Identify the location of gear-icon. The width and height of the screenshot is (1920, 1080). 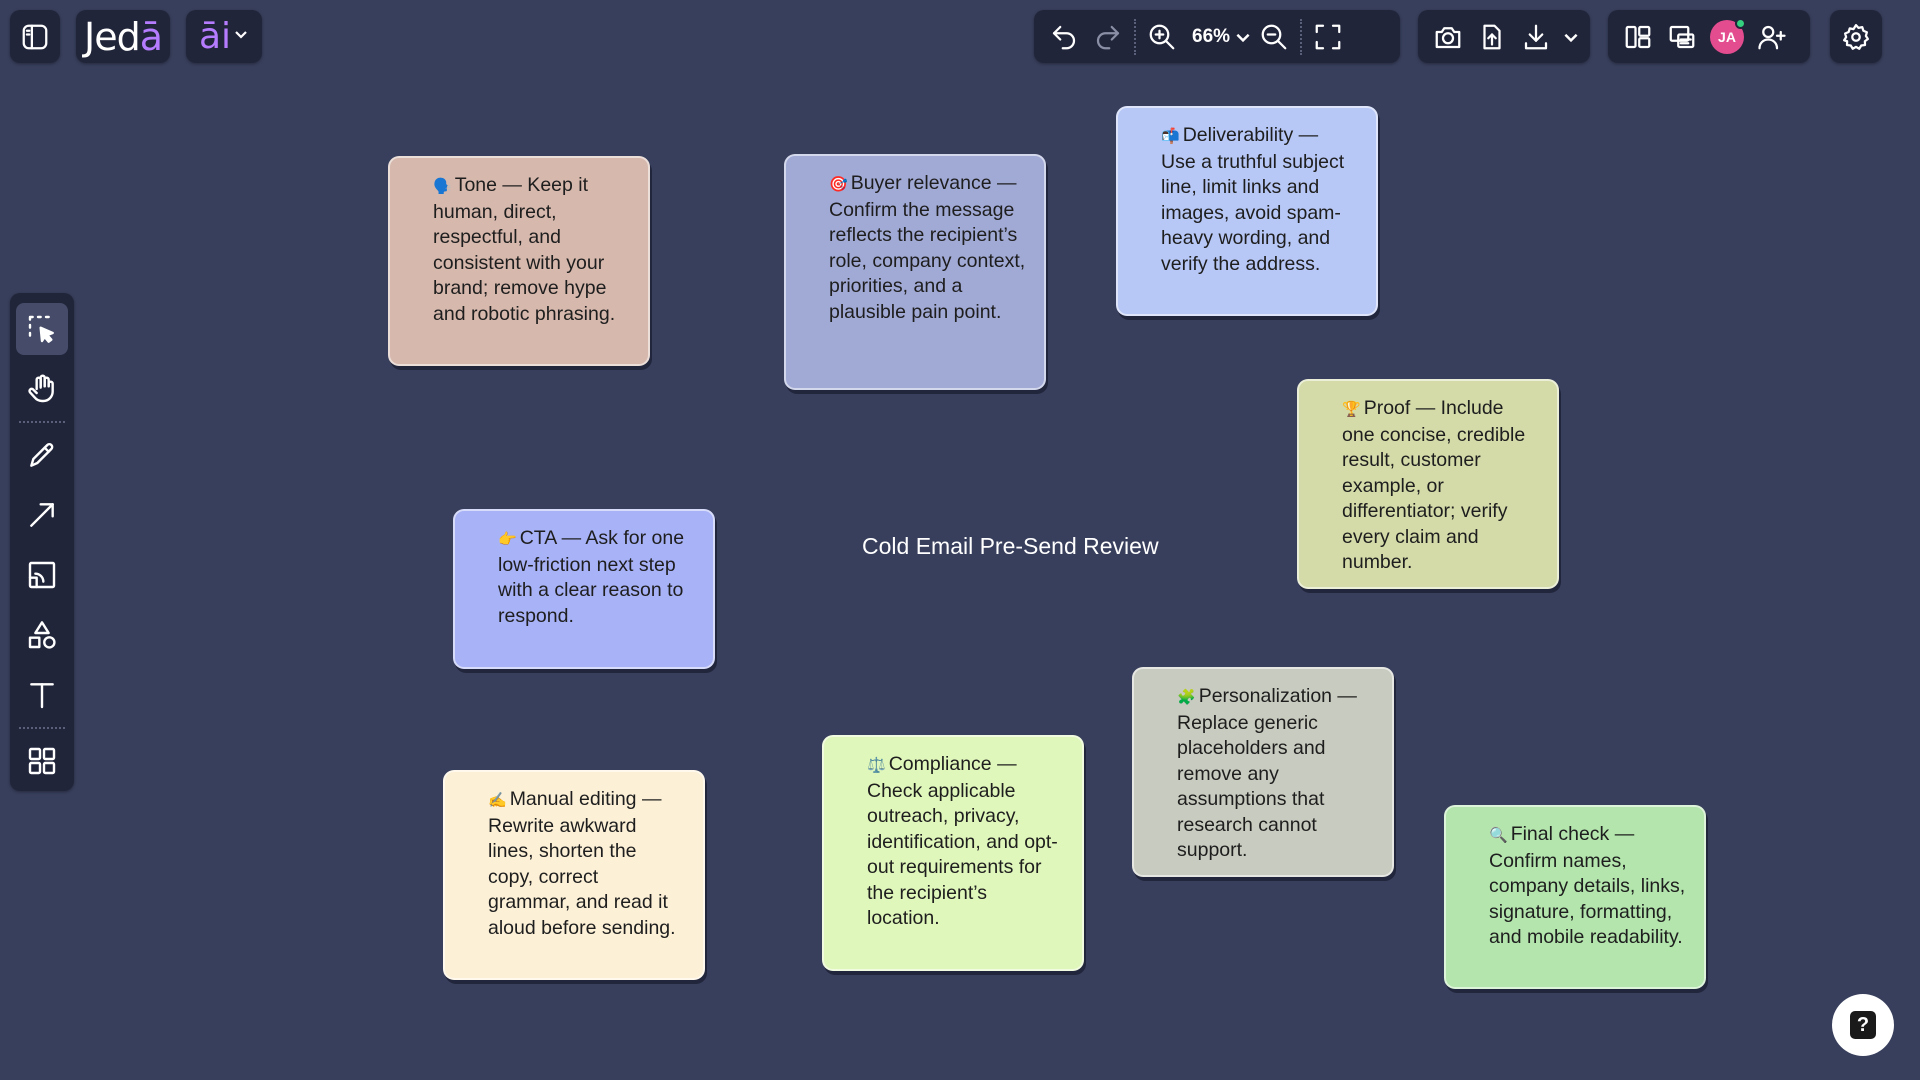
(1856, 37).